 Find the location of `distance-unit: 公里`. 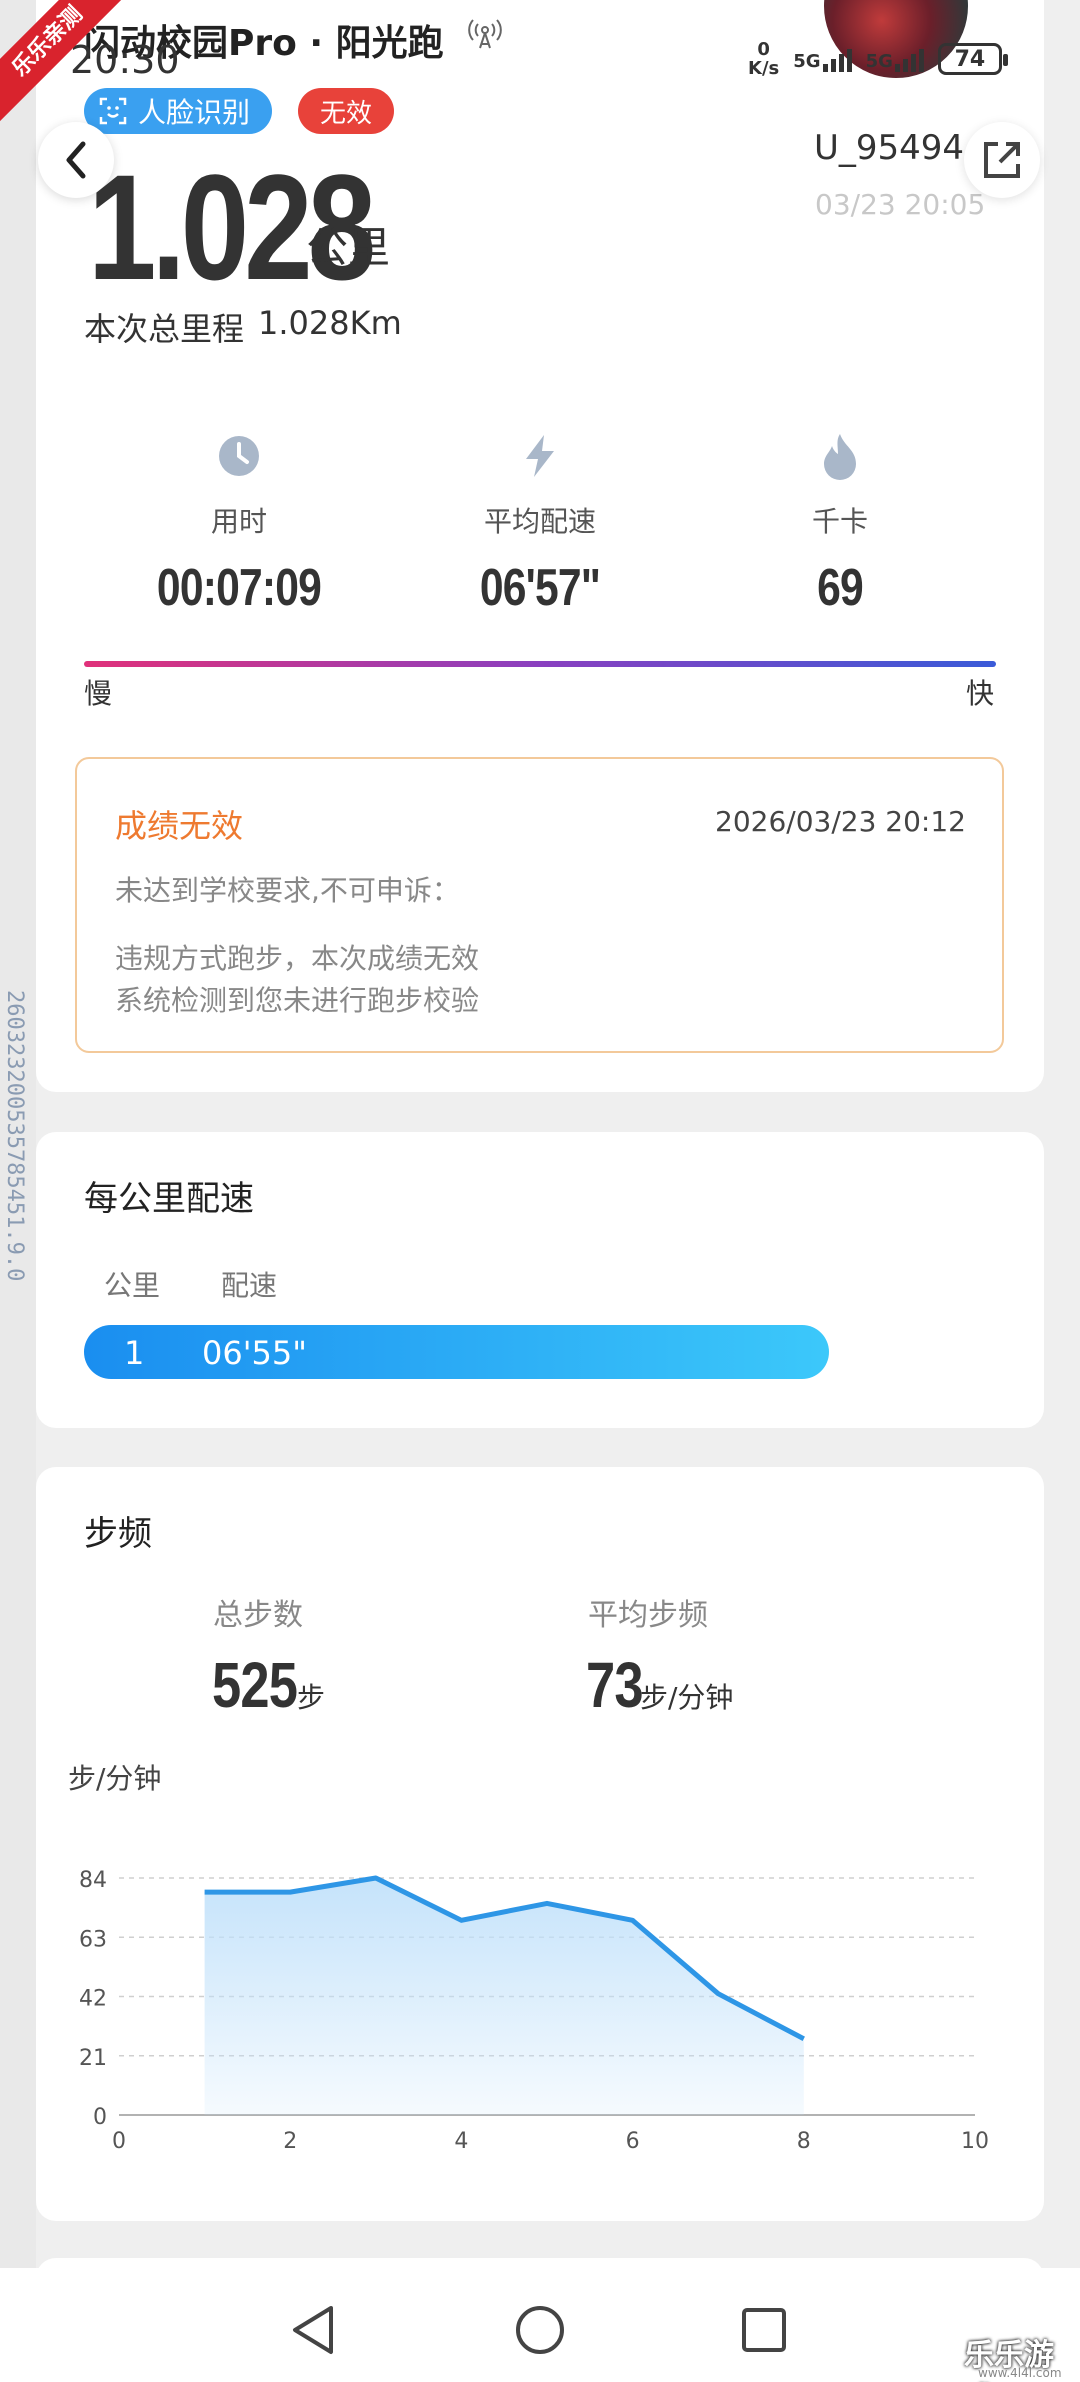

distance-unit: 公里 is located at coordinates (348, 247).